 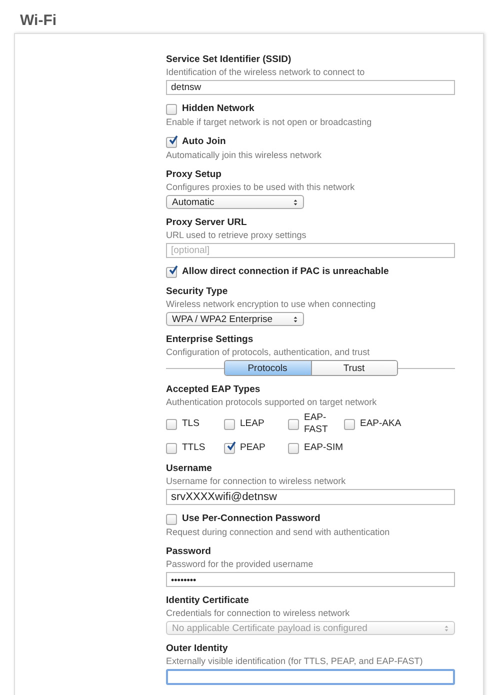 I want to click on checkbox-label: EAP-FAST, so click(x=316, y=424).